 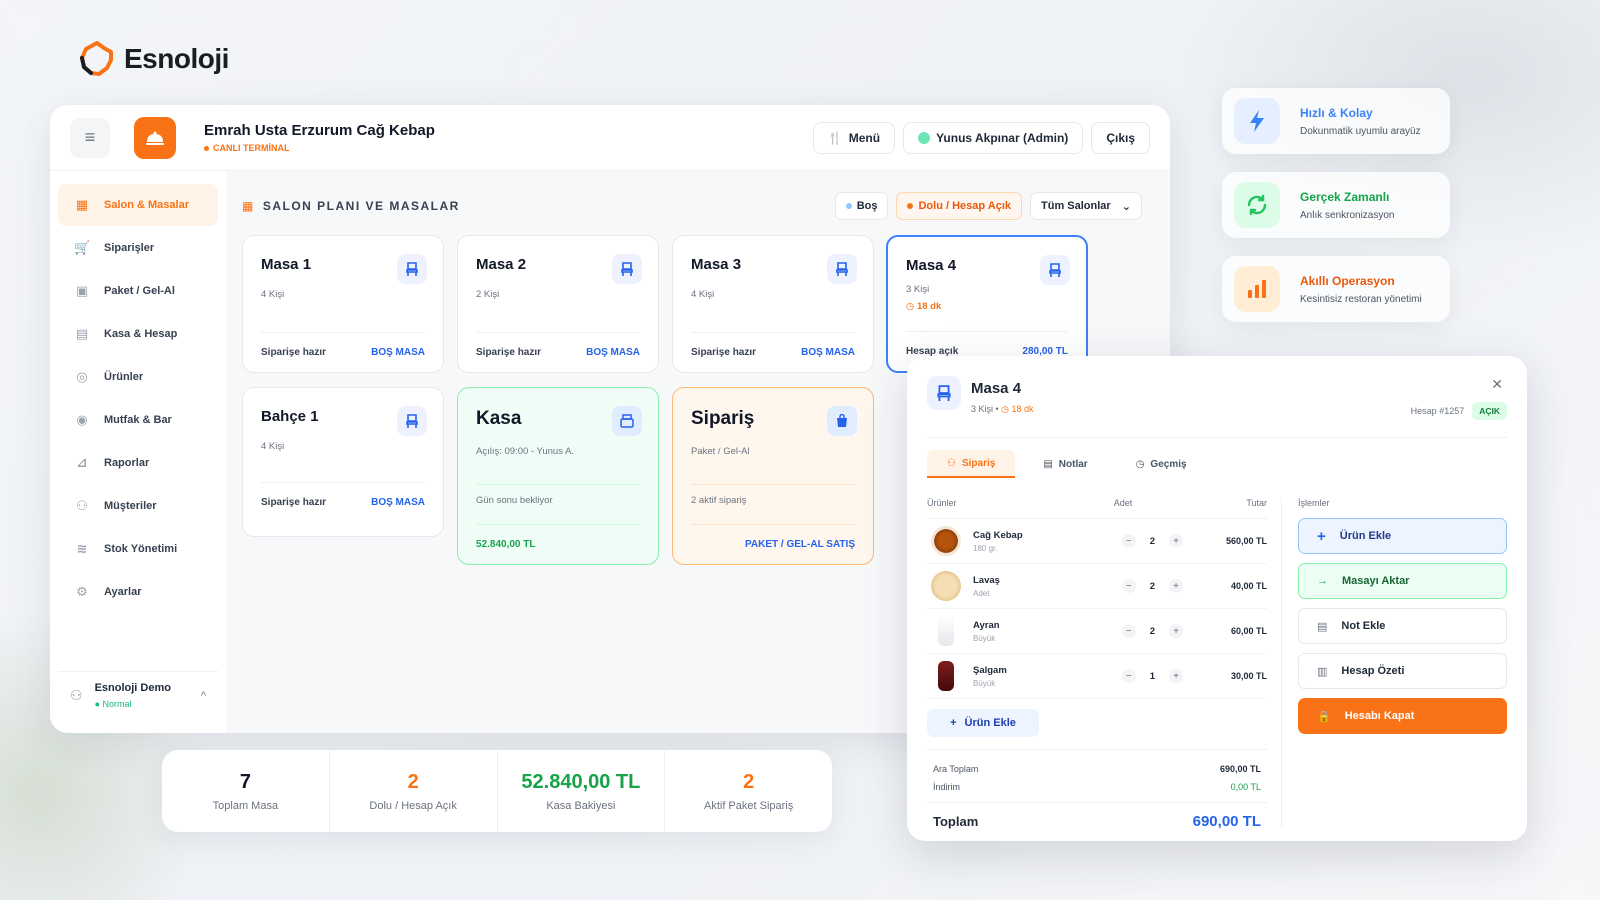 What do you see at coordinates (525, 451) in the screenshot?
I see `register-opening: Açılış: 09:00 - Yunus A.` at bounding box center [525, 451].